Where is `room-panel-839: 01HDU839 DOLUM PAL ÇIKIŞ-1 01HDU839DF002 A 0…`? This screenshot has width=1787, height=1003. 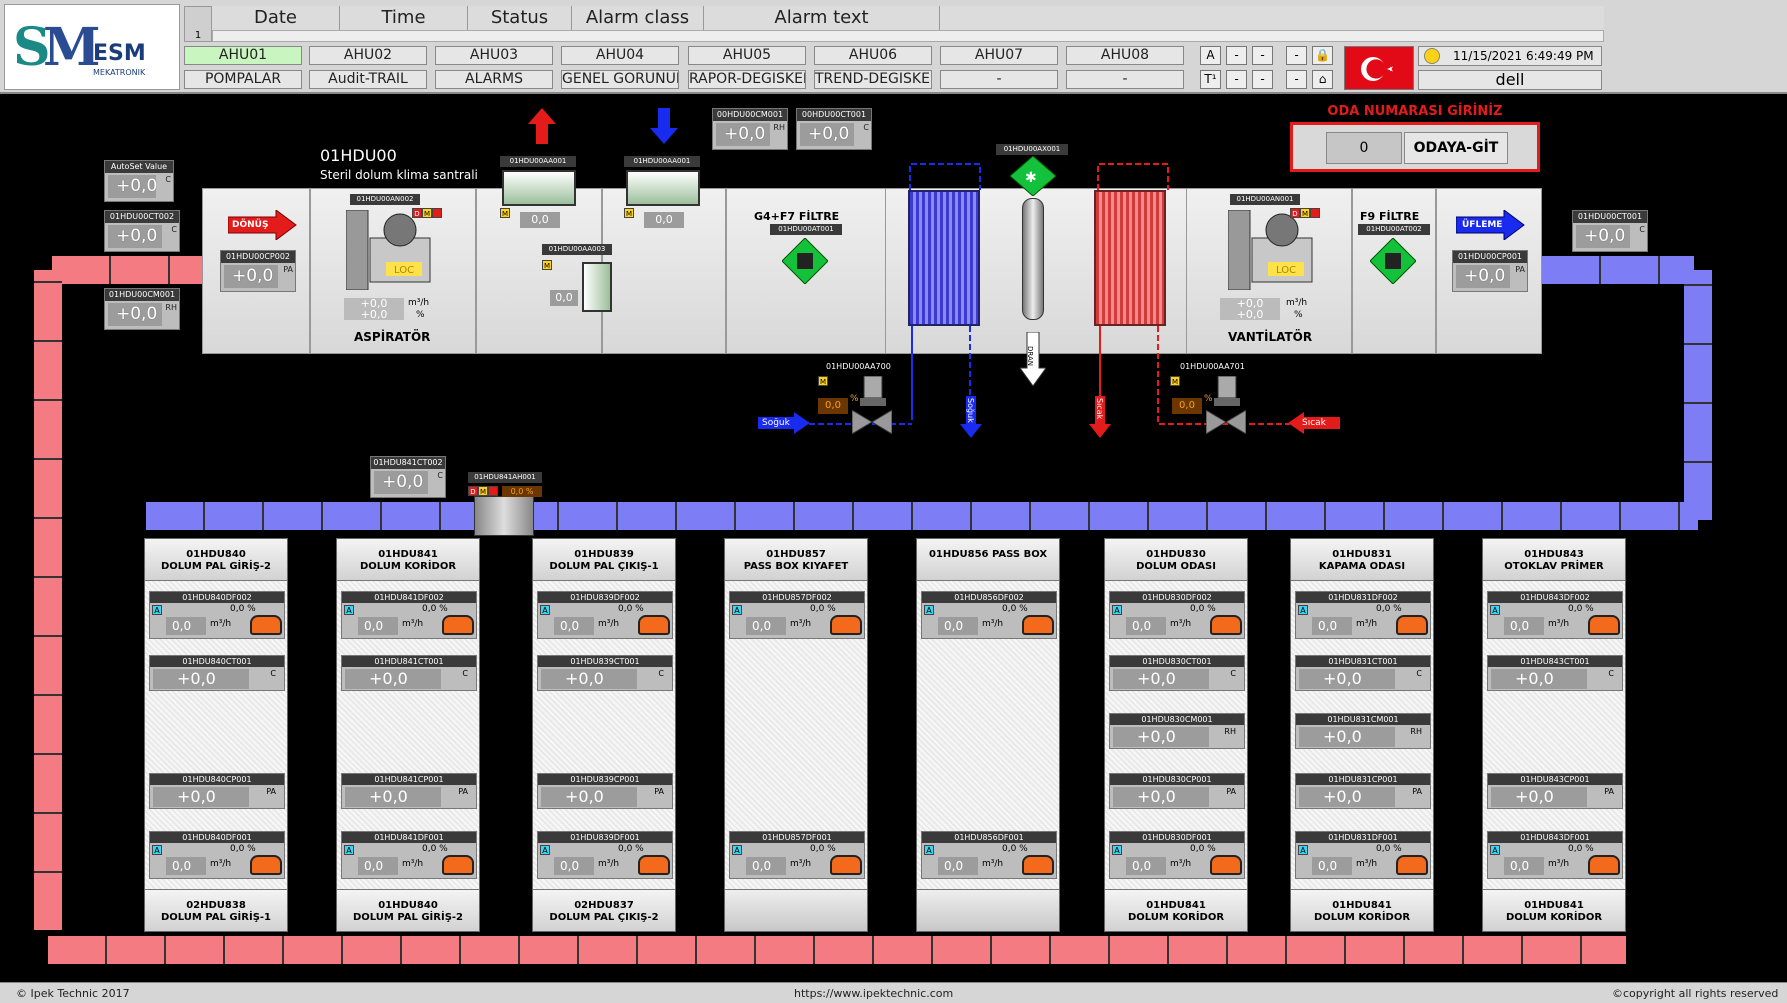 room-panel-839: 01HDU839 DOLUM PAL ÇIKIŞ-1 01HDU839DF002 A 0… is located at coordinates (604, 735).